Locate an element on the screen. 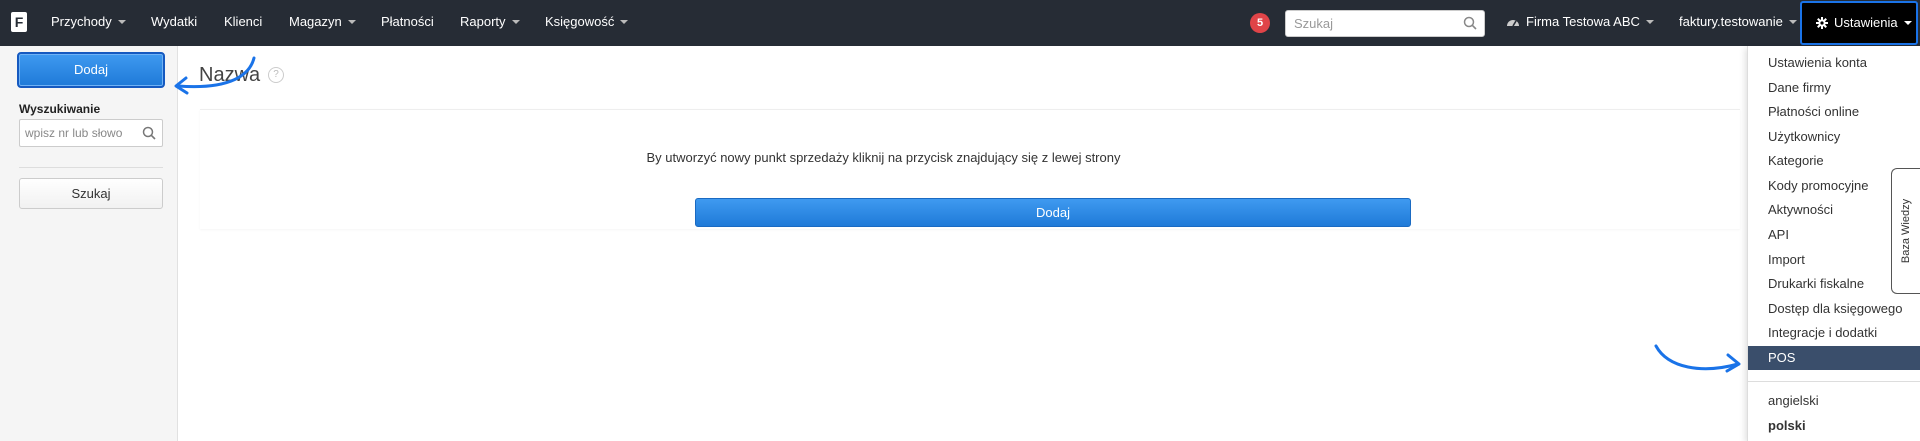 The width and height of the screenshot is (1920, 441). menu-item-dostep-dla-ksiegowego: Dostęp dla księgowego is located at coordinates (1834, 309).